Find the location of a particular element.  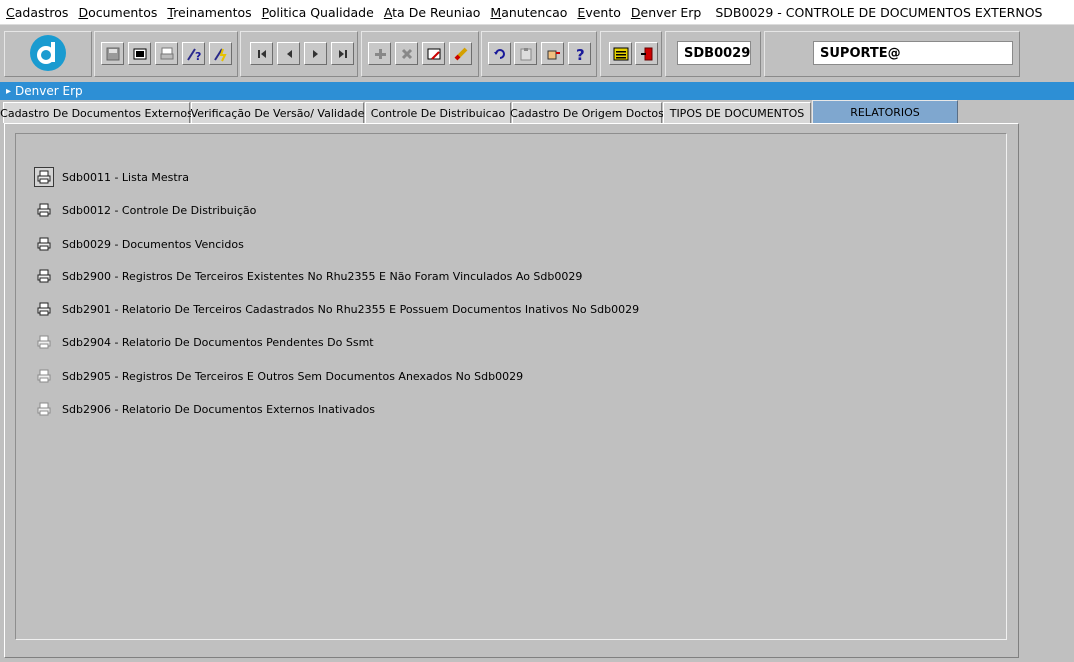

execute-query-icon is located at coordinates (220, 53).